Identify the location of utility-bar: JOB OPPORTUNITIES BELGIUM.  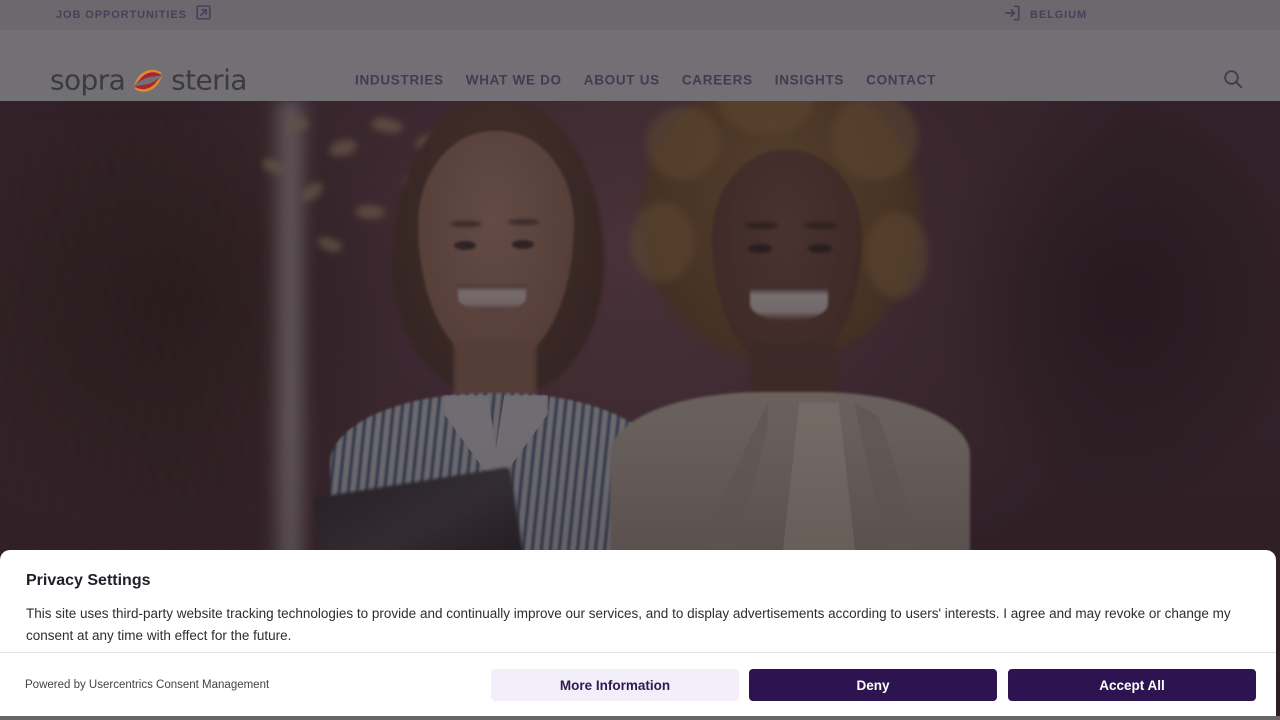
(640, 15).